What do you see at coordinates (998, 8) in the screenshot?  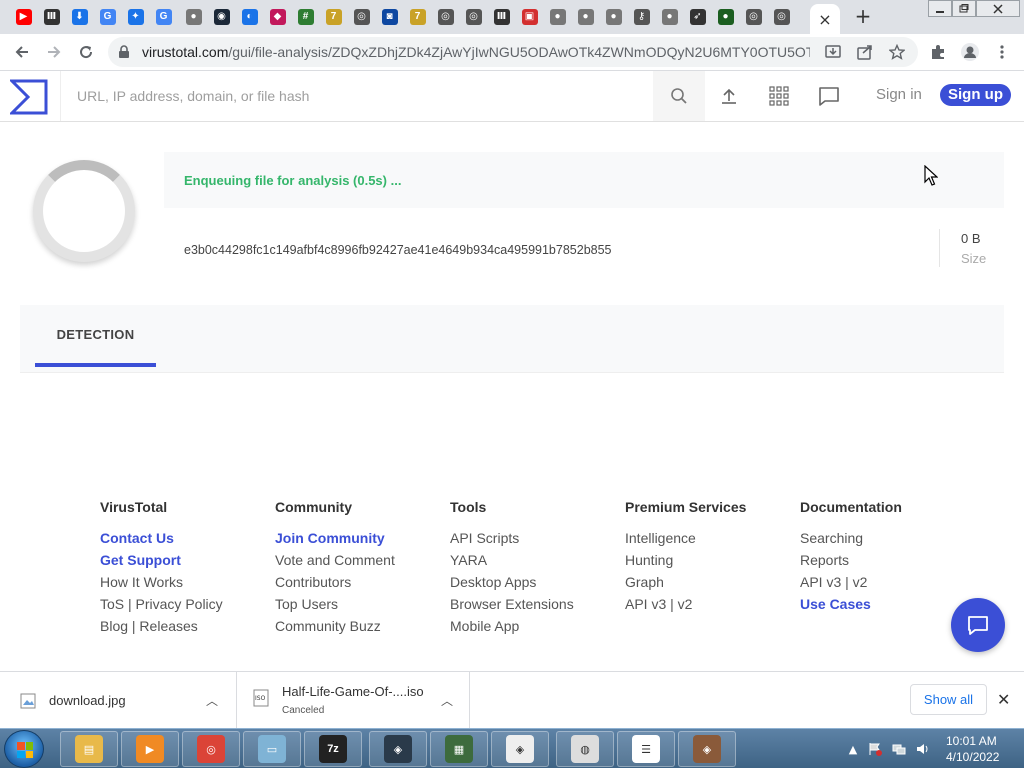 I see `close-window-button` at bounding box center [998, 8].